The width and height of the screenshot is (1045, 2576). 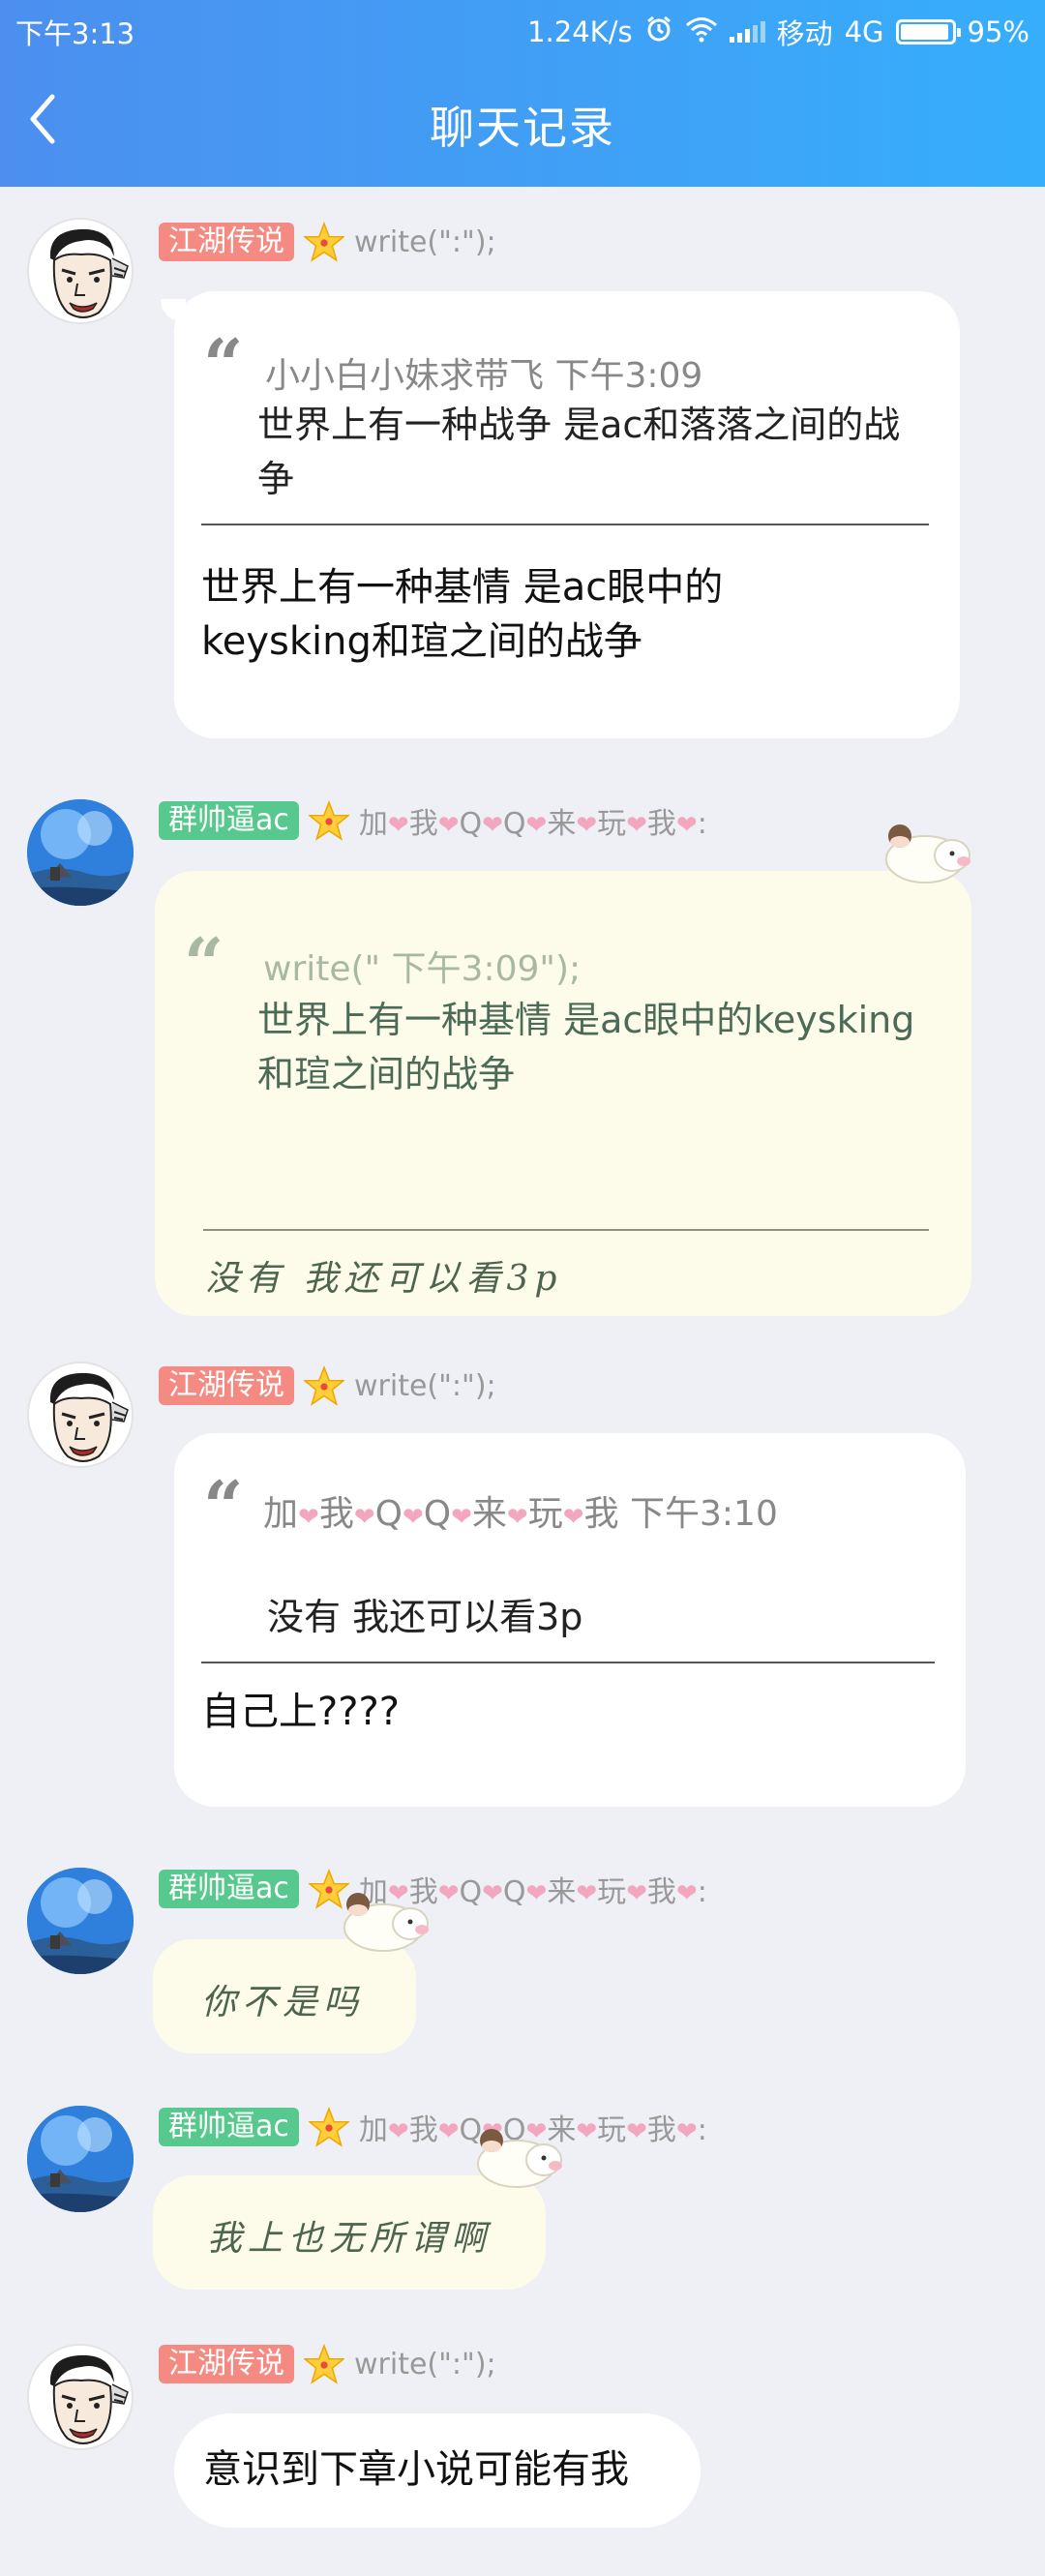 I want to click on message-text: 世界上有一种基情 是ac眼中的keysking和瑄之间的战争, so click(x=463, y=614).